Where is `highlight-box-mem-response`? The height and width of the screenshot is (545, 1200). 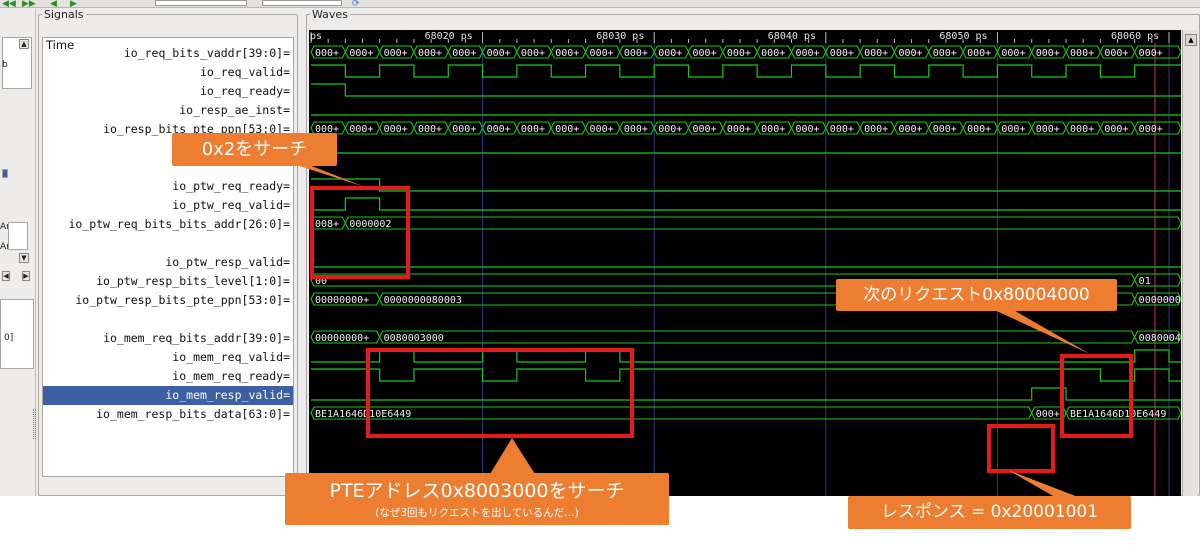 highlight-box-mem-response is located at coordinates (1021, 448).